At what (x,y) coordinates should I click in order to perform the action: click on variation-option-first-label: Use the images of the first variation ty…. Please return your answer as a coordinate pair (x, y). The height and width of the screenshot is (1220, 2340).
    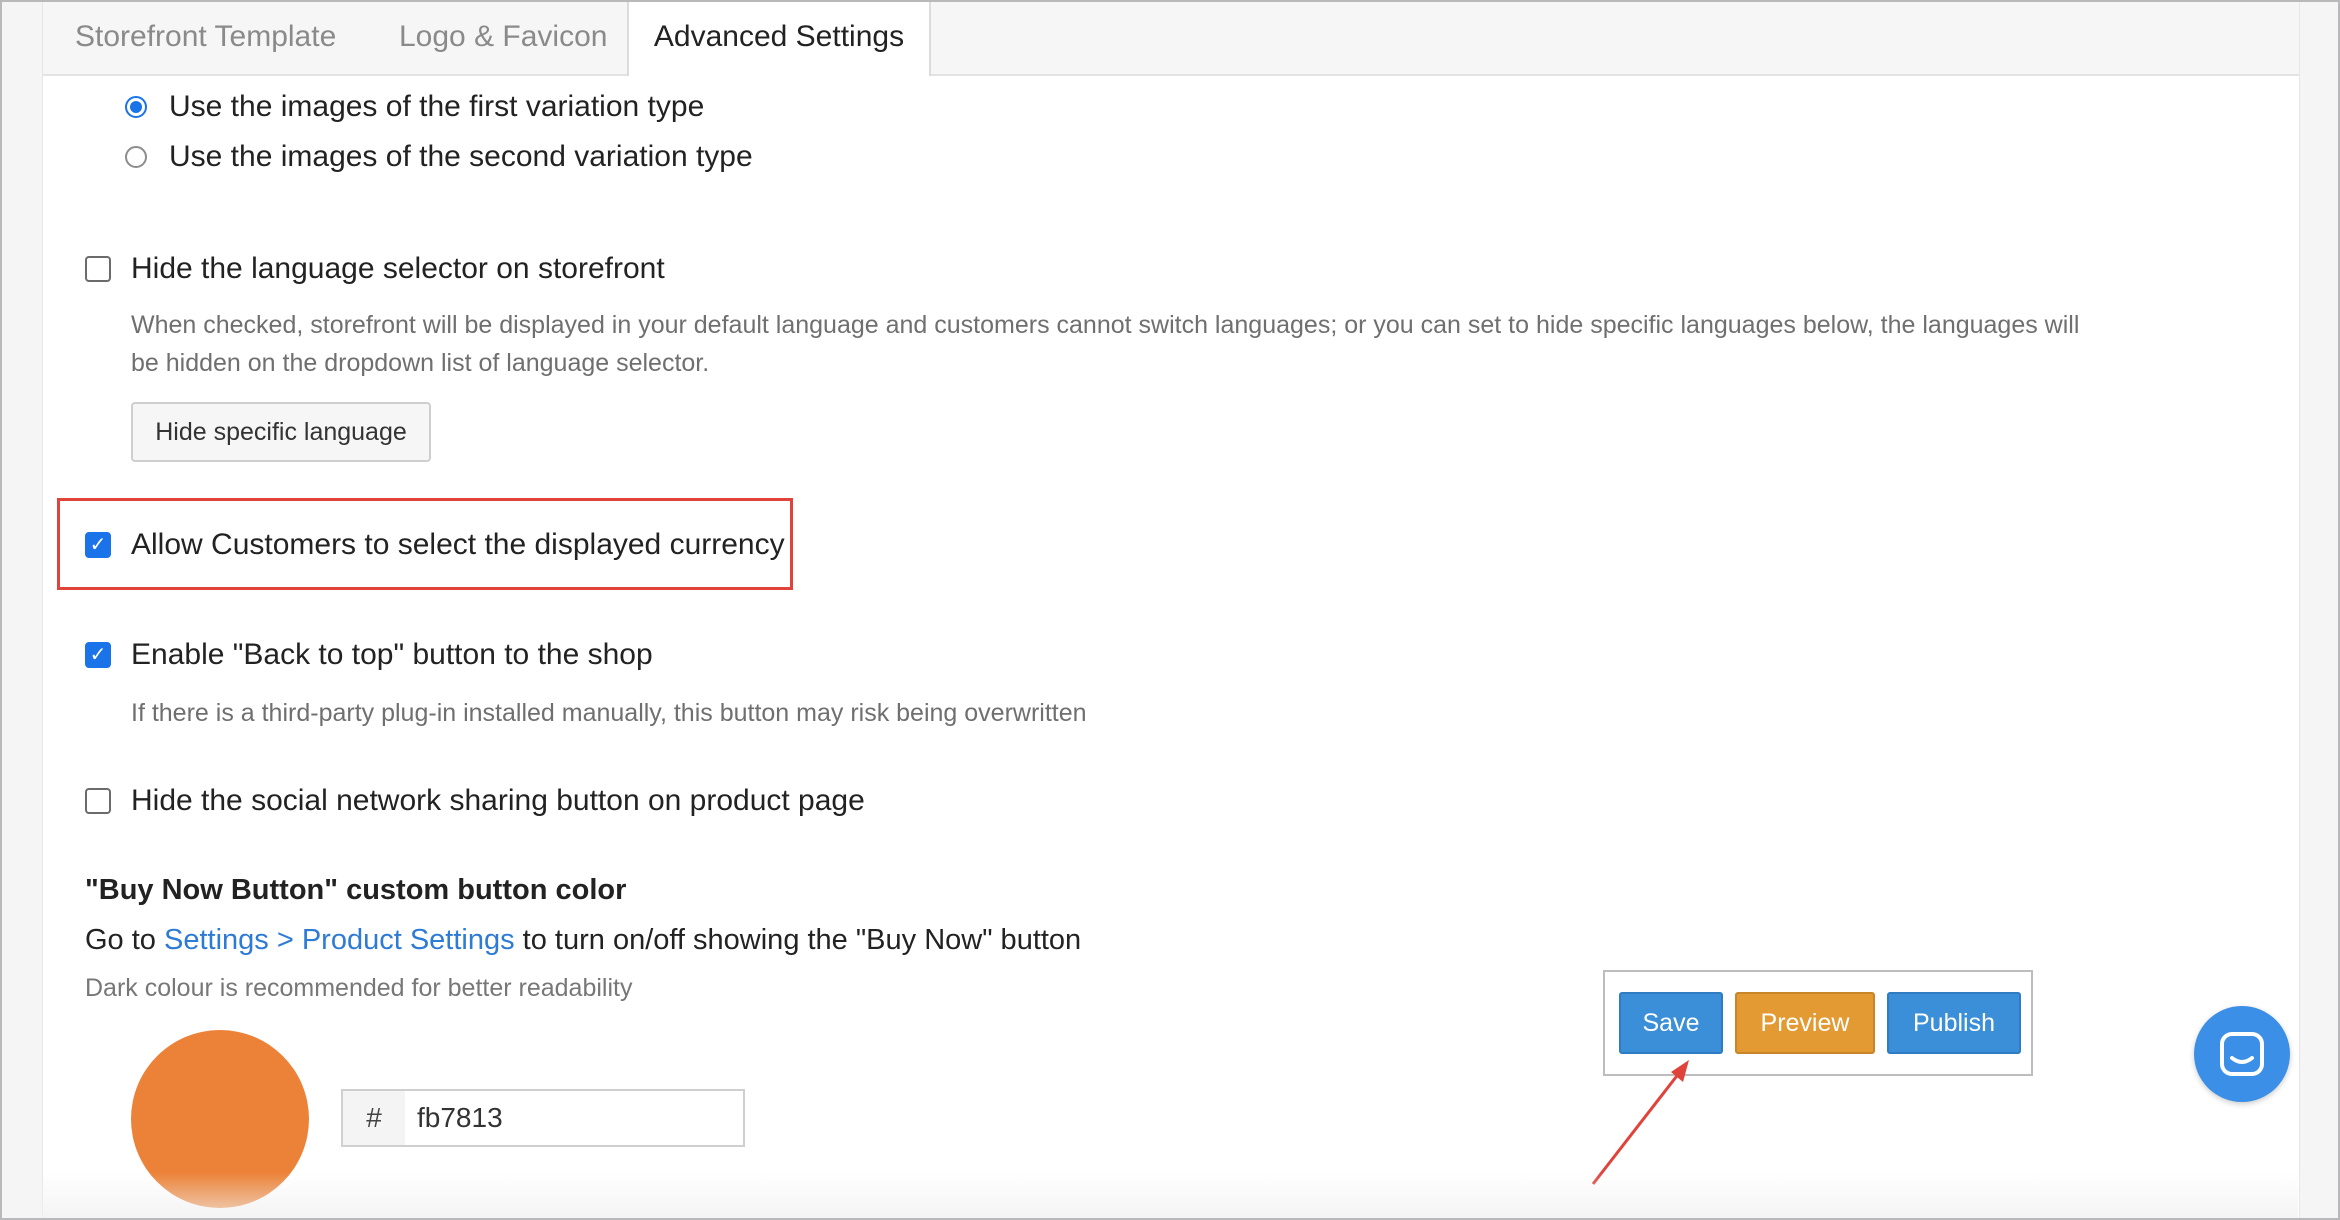
    Looking at the image, I should click on (437, 106).